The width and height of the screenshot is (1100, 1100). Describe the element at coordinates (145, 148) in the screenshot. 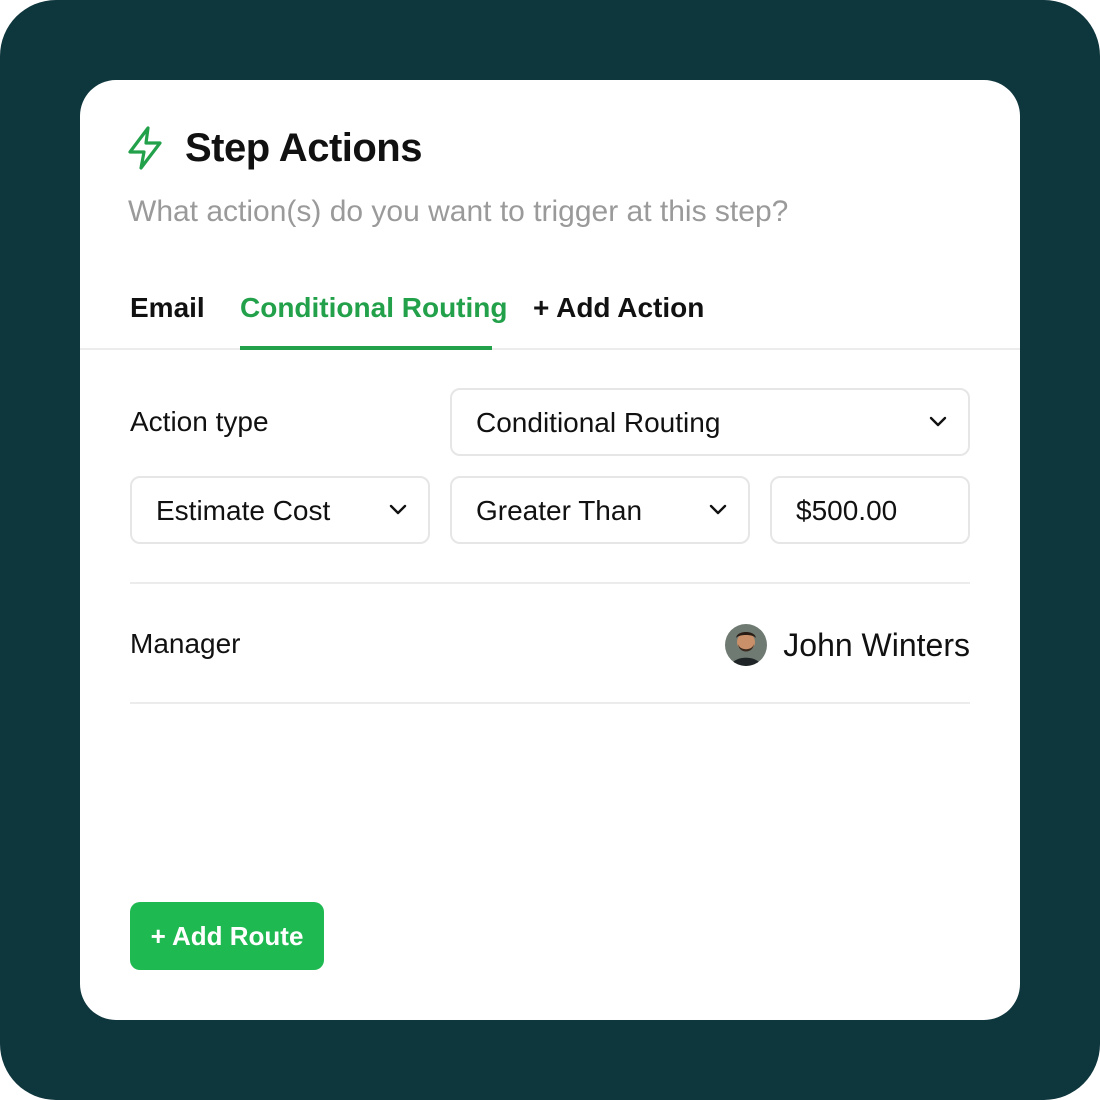

I see `lightning-bolt-icon` at that location.